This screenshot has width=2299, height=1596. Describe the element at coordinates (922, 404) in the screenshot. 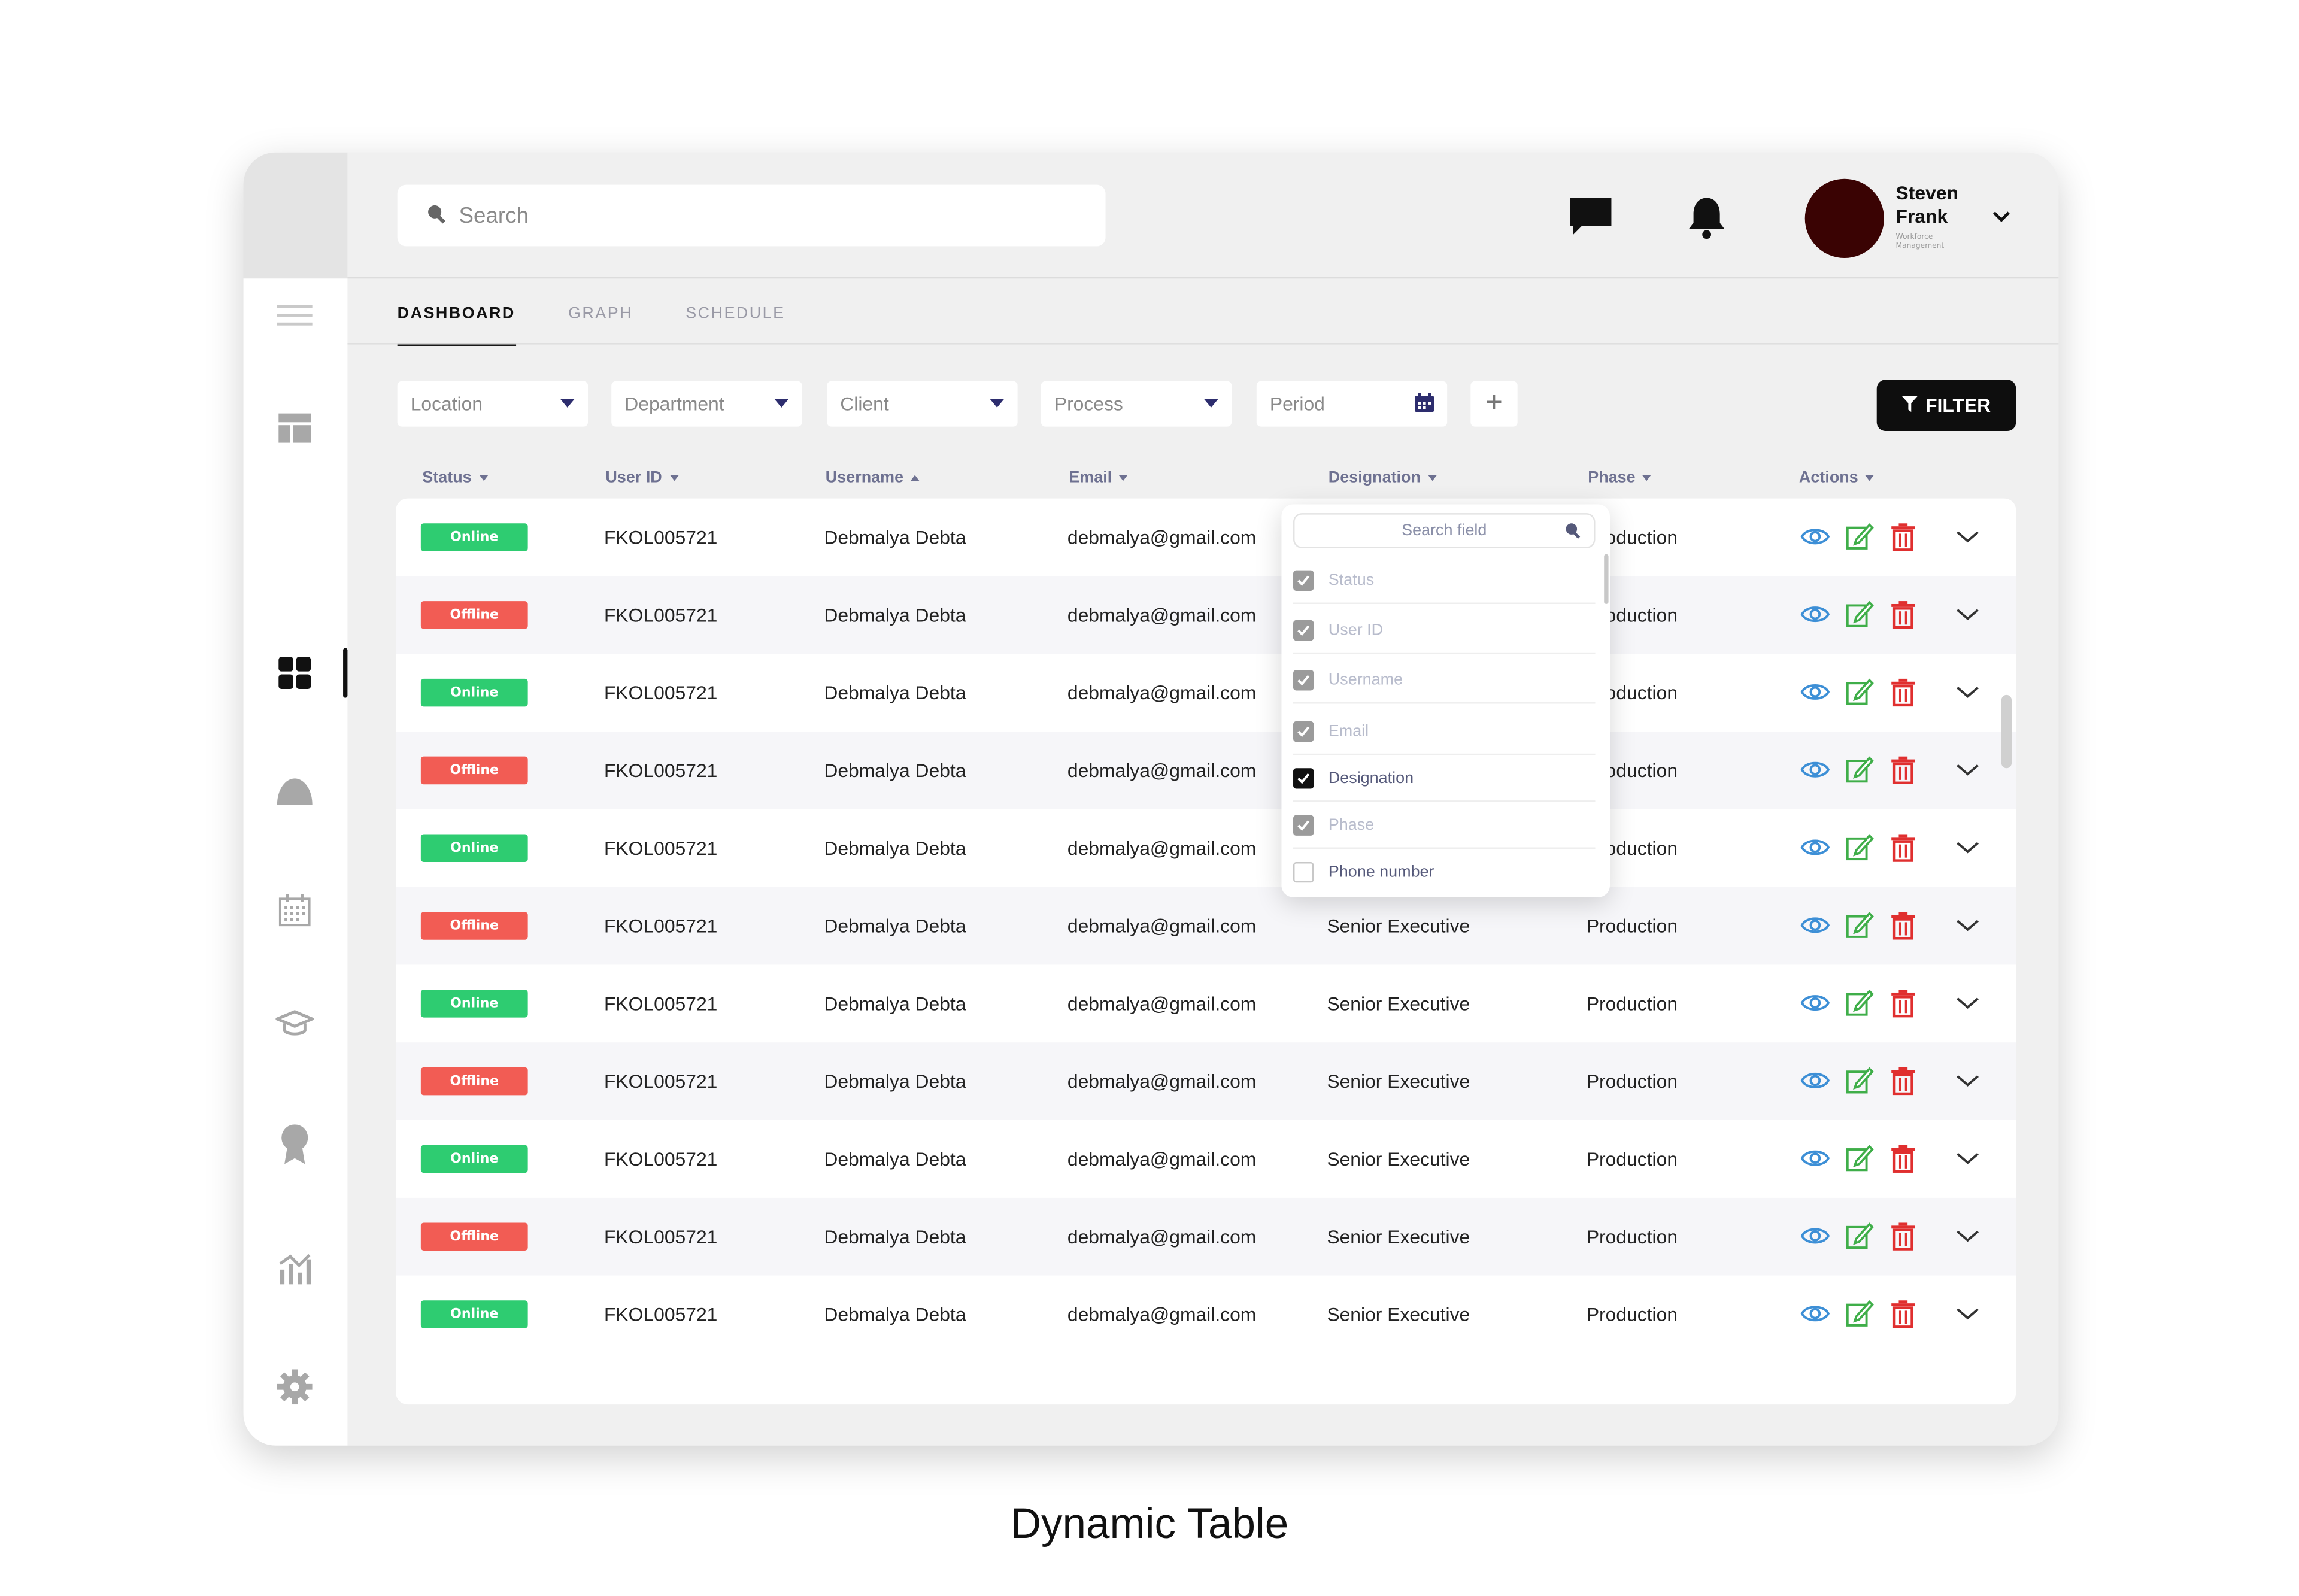

I see `client-select: Client` at that location.